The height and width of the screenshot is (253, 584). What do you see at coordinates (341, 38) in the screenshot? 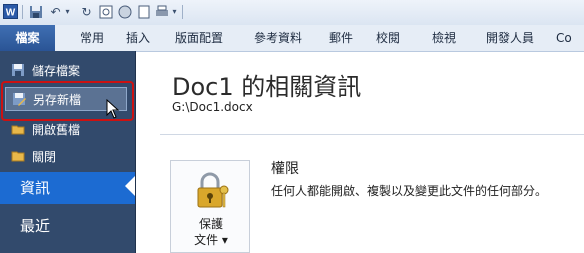
I see `tab-mailings: 郵件` at bounding box center [341, 38].